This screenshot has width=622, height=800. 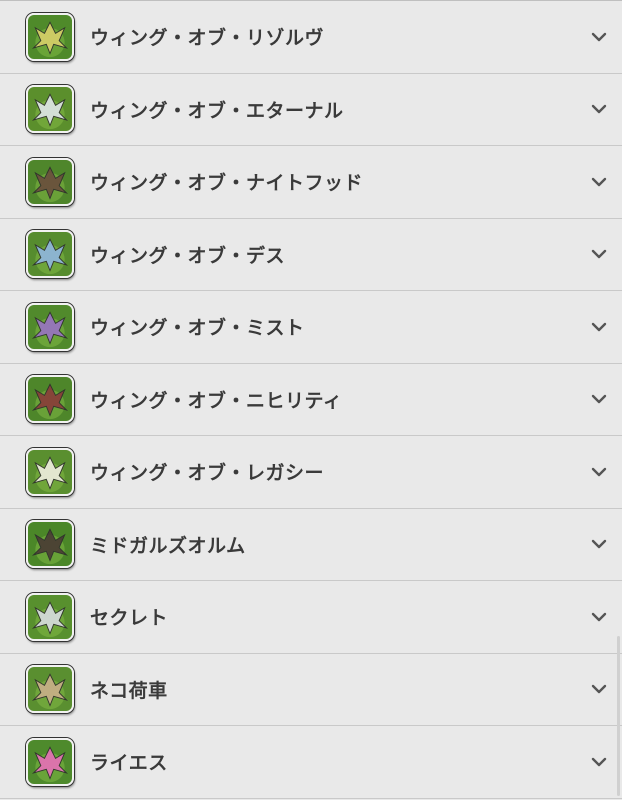 I want to click on wing-of-mist-icon, so click(x=50, y=326).